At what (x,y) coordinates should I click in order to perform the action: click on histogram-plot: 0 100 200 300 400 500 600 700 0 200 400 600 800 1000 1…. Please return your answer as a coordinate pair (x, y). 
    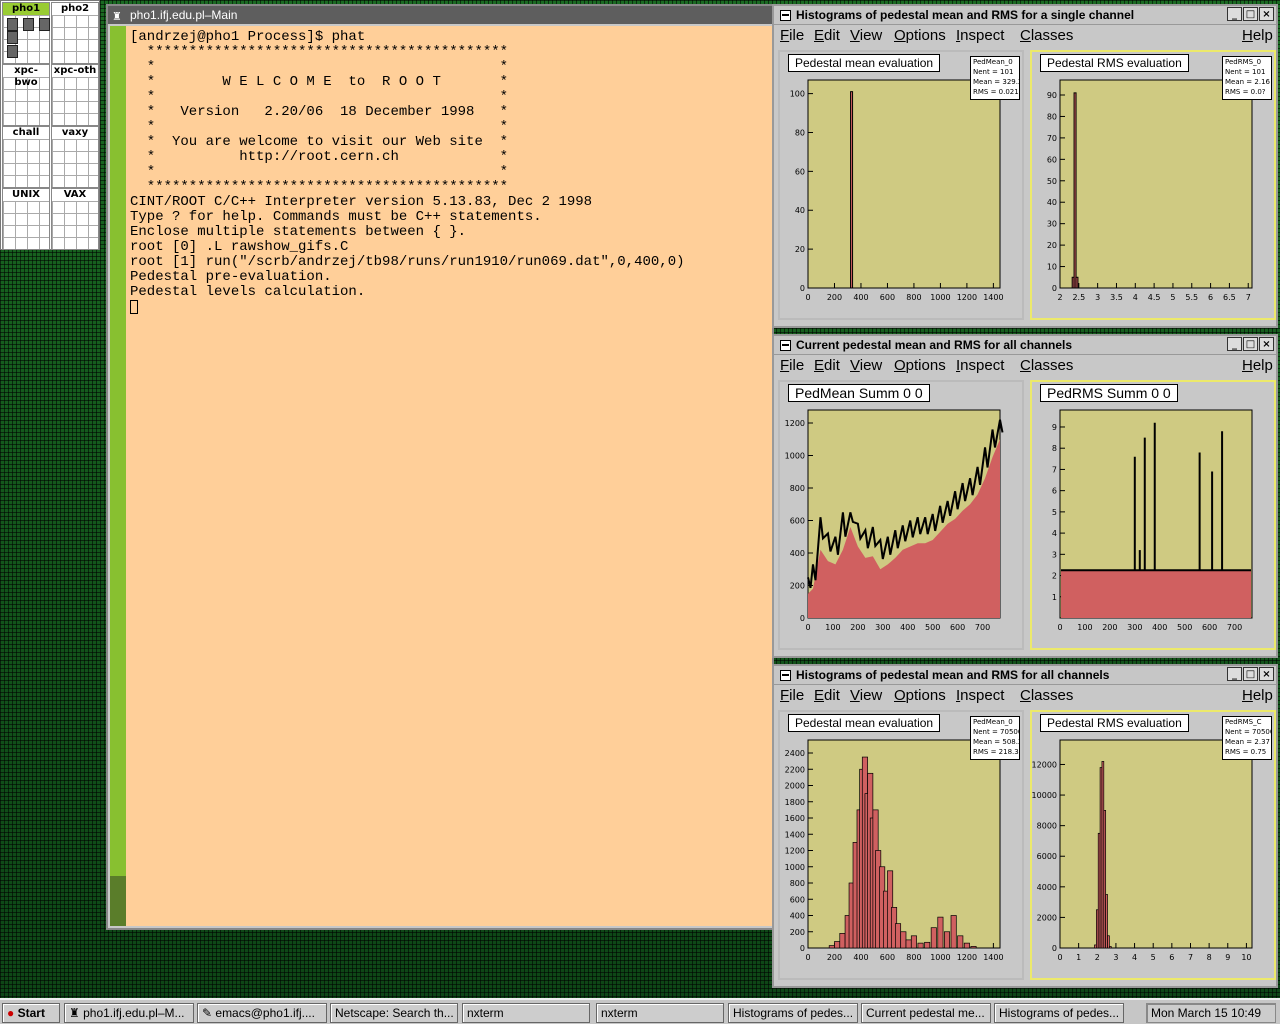
    Looking at the image, I should click on (894, 520).